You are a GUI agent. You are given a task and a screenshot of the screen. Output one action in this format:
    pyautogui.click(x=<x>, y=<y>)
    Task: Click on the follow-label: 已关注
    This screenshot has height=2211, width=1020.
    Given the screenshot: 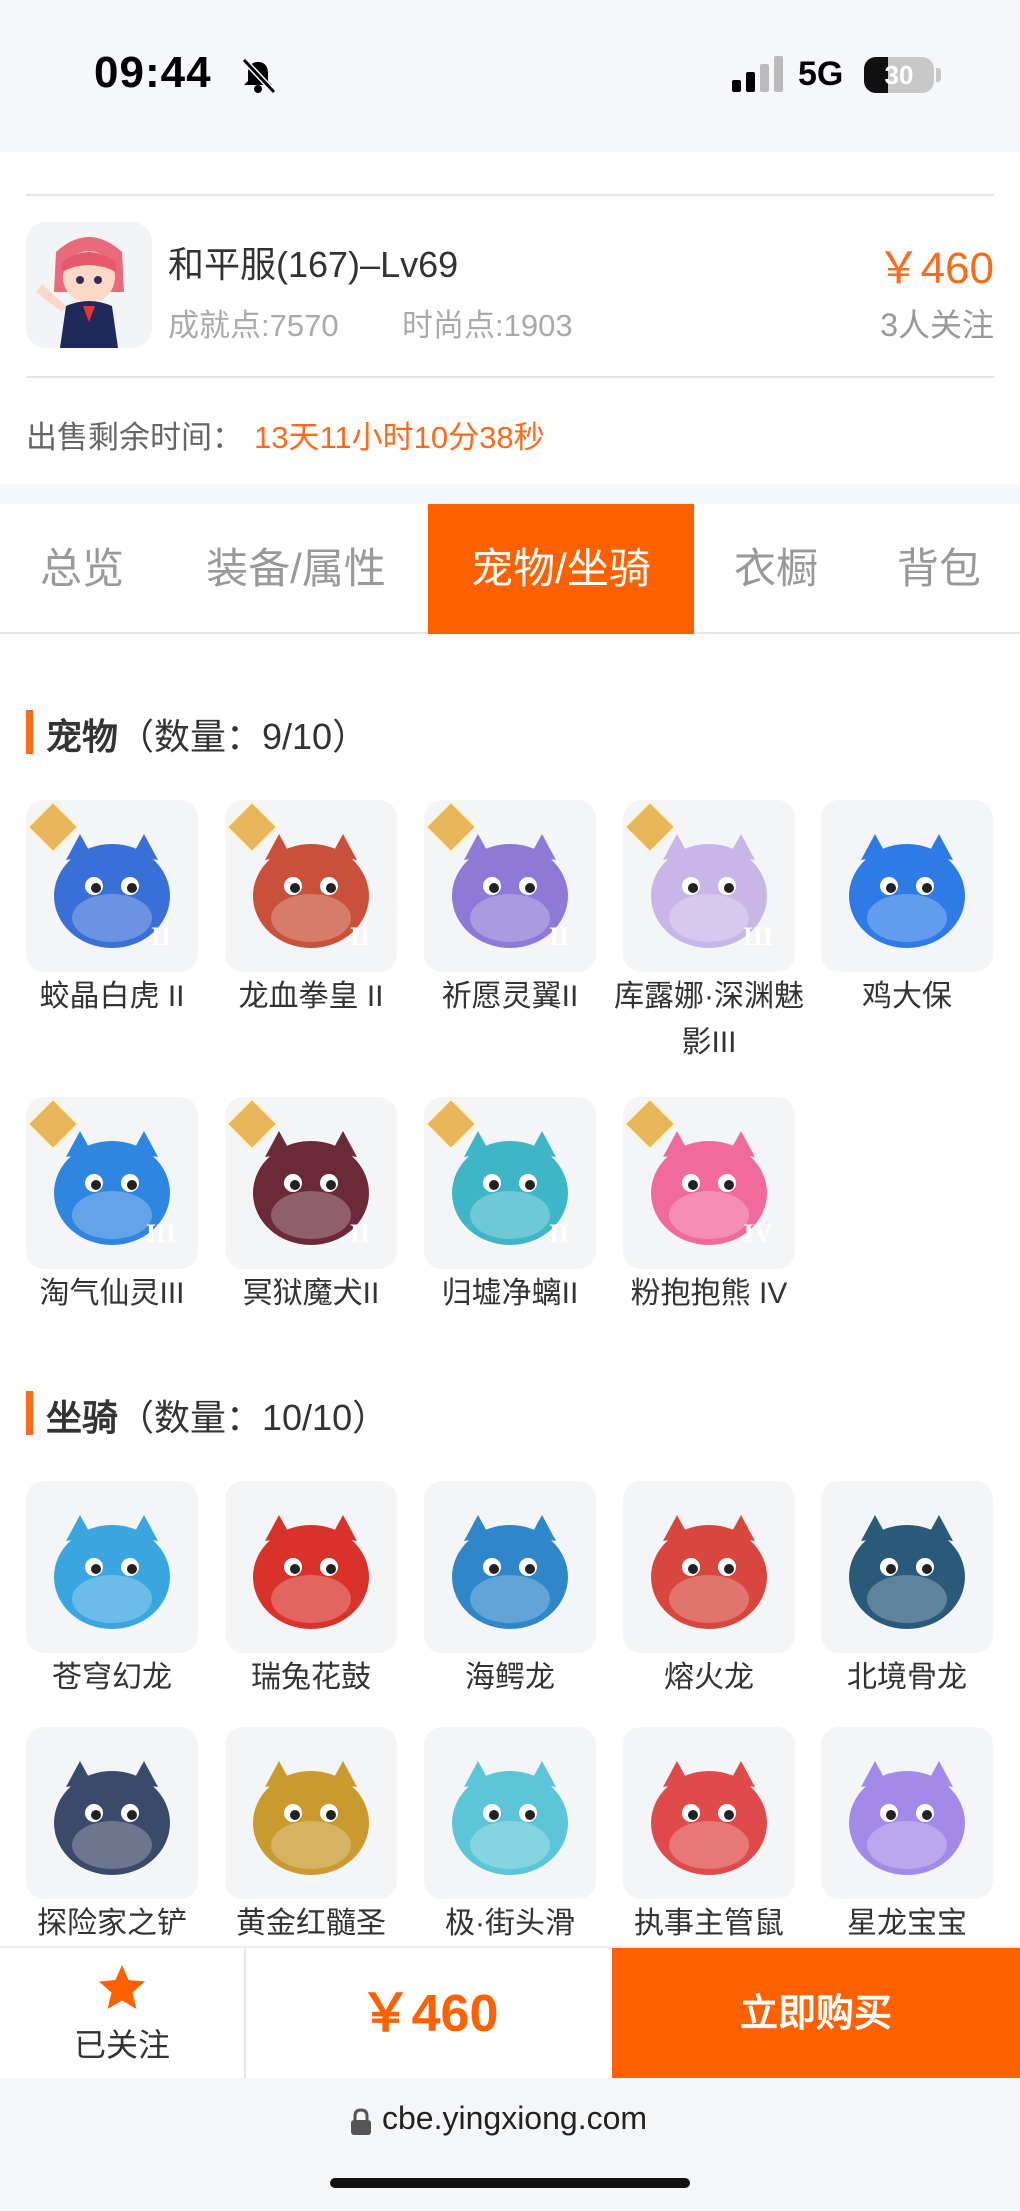 What is the action you would take?
    pyautogui.click(x=121, y=2045)
    